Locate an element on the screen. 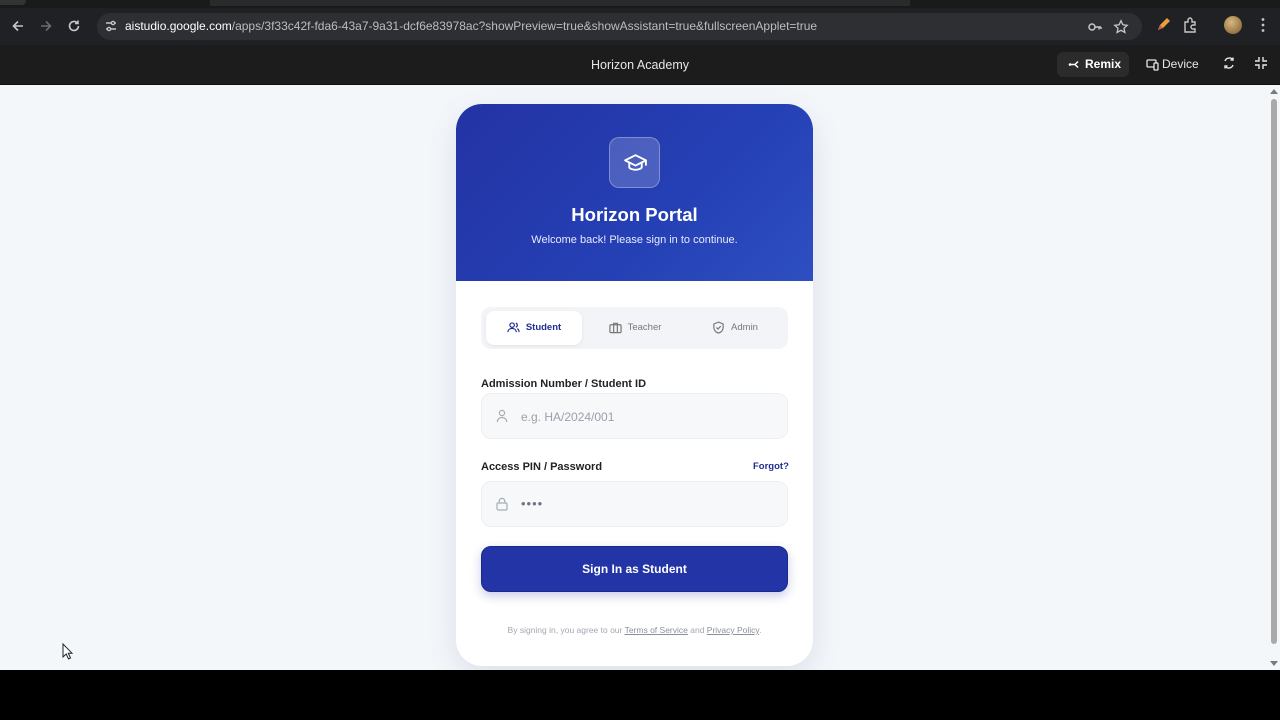 Image resolution: width=1280 pixels, height=720 pixels. terms-of-service-link: Terms of Service is located at coordinates (656, 630).